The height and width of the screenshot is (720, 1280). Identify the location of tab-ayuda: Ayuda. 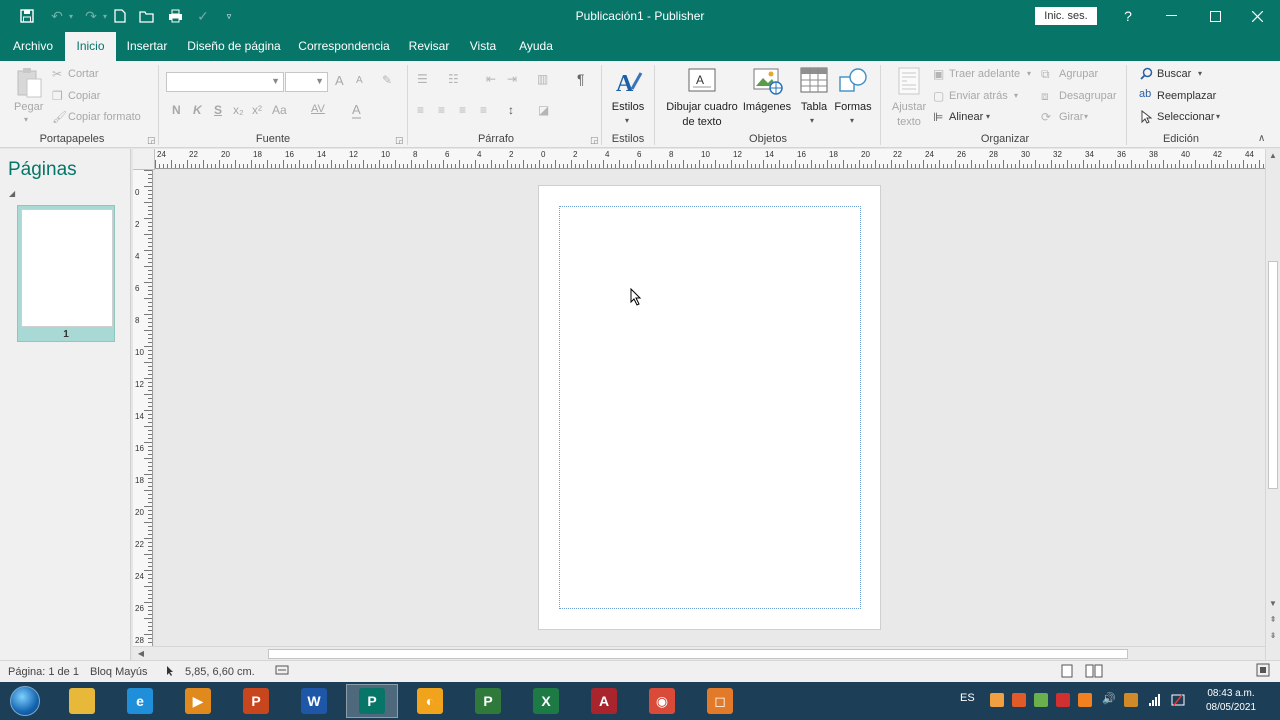
(536, 46).